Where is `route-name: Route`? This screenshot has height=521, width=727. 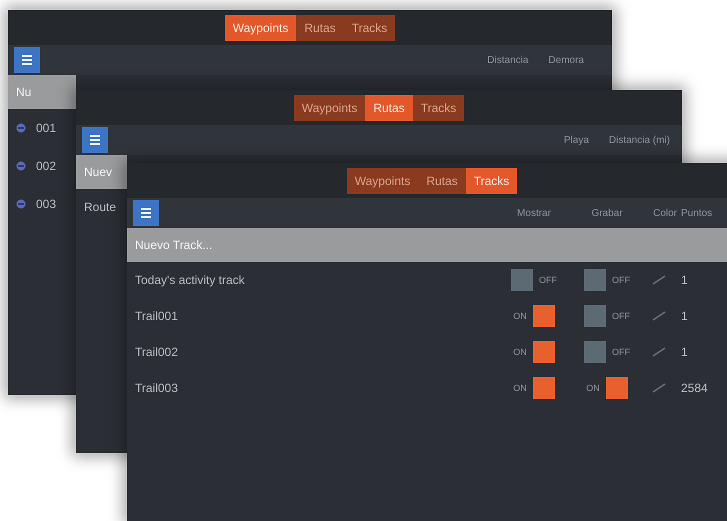 route-name: Route is located at coordinates (100, 207).